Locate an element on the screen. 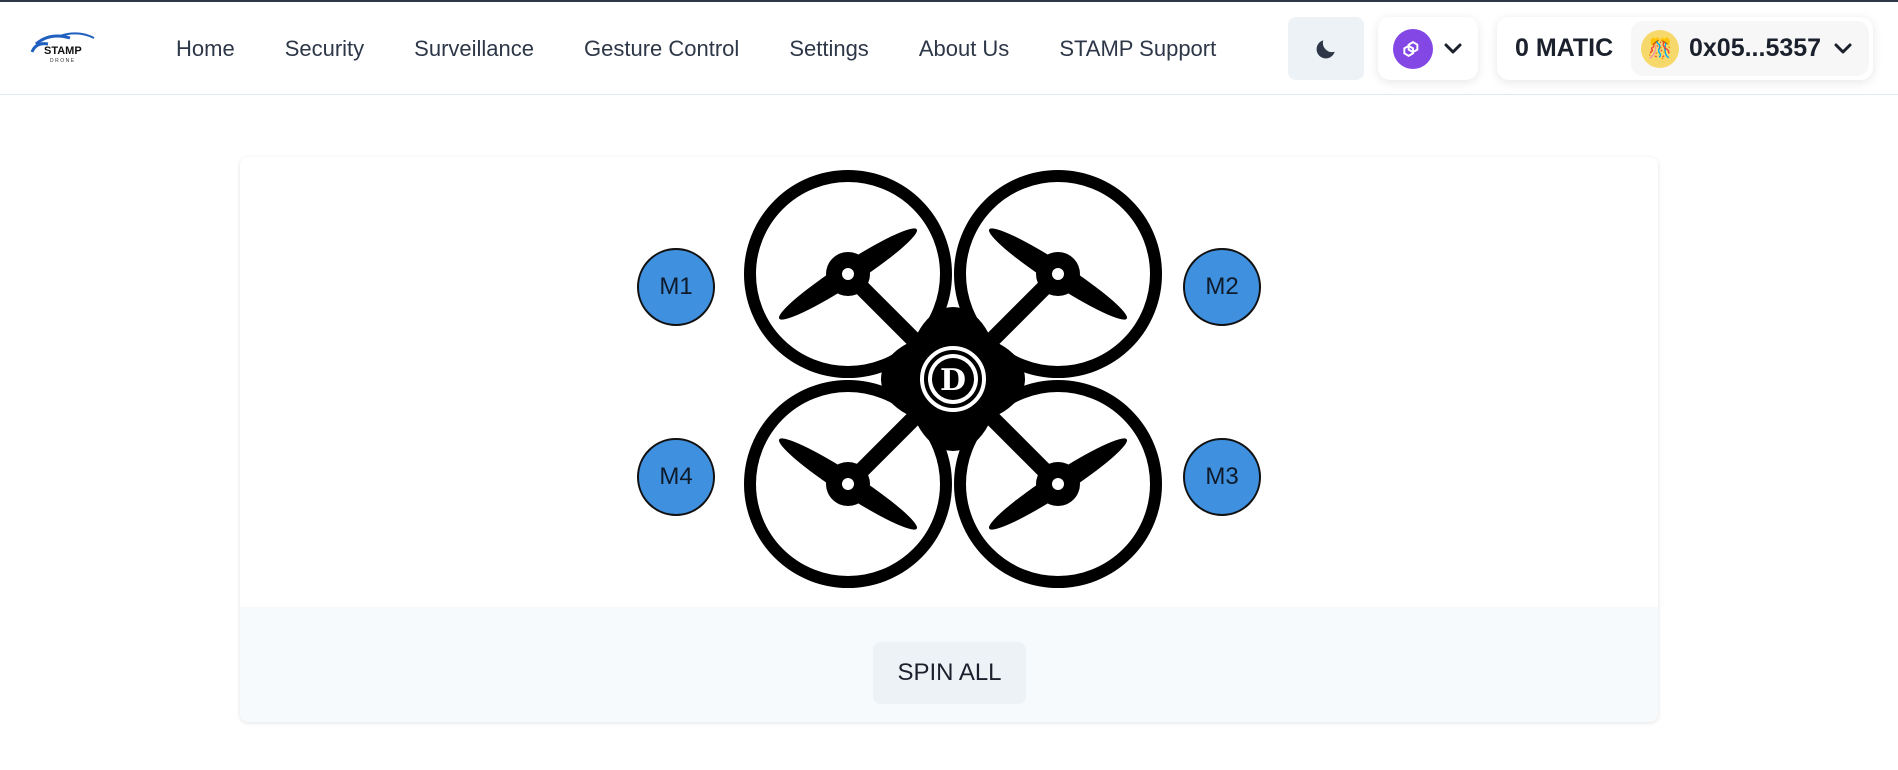 This screenshot has height=770, width=1898. avatar: 🎊 is located at coordinates (1660, 48).